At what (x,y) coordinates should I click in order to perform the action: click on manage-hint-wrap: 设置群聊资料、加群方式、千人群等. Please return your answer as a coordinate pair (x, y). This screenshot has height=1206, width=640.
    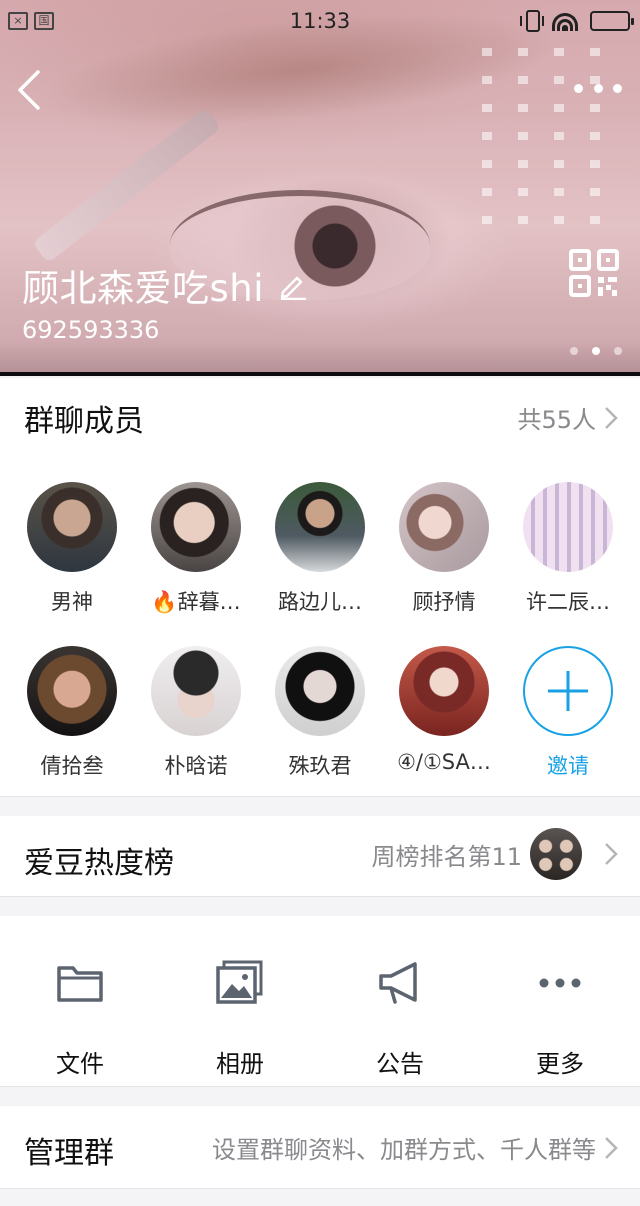
    Looking at the image, I should click on (415, 1147).